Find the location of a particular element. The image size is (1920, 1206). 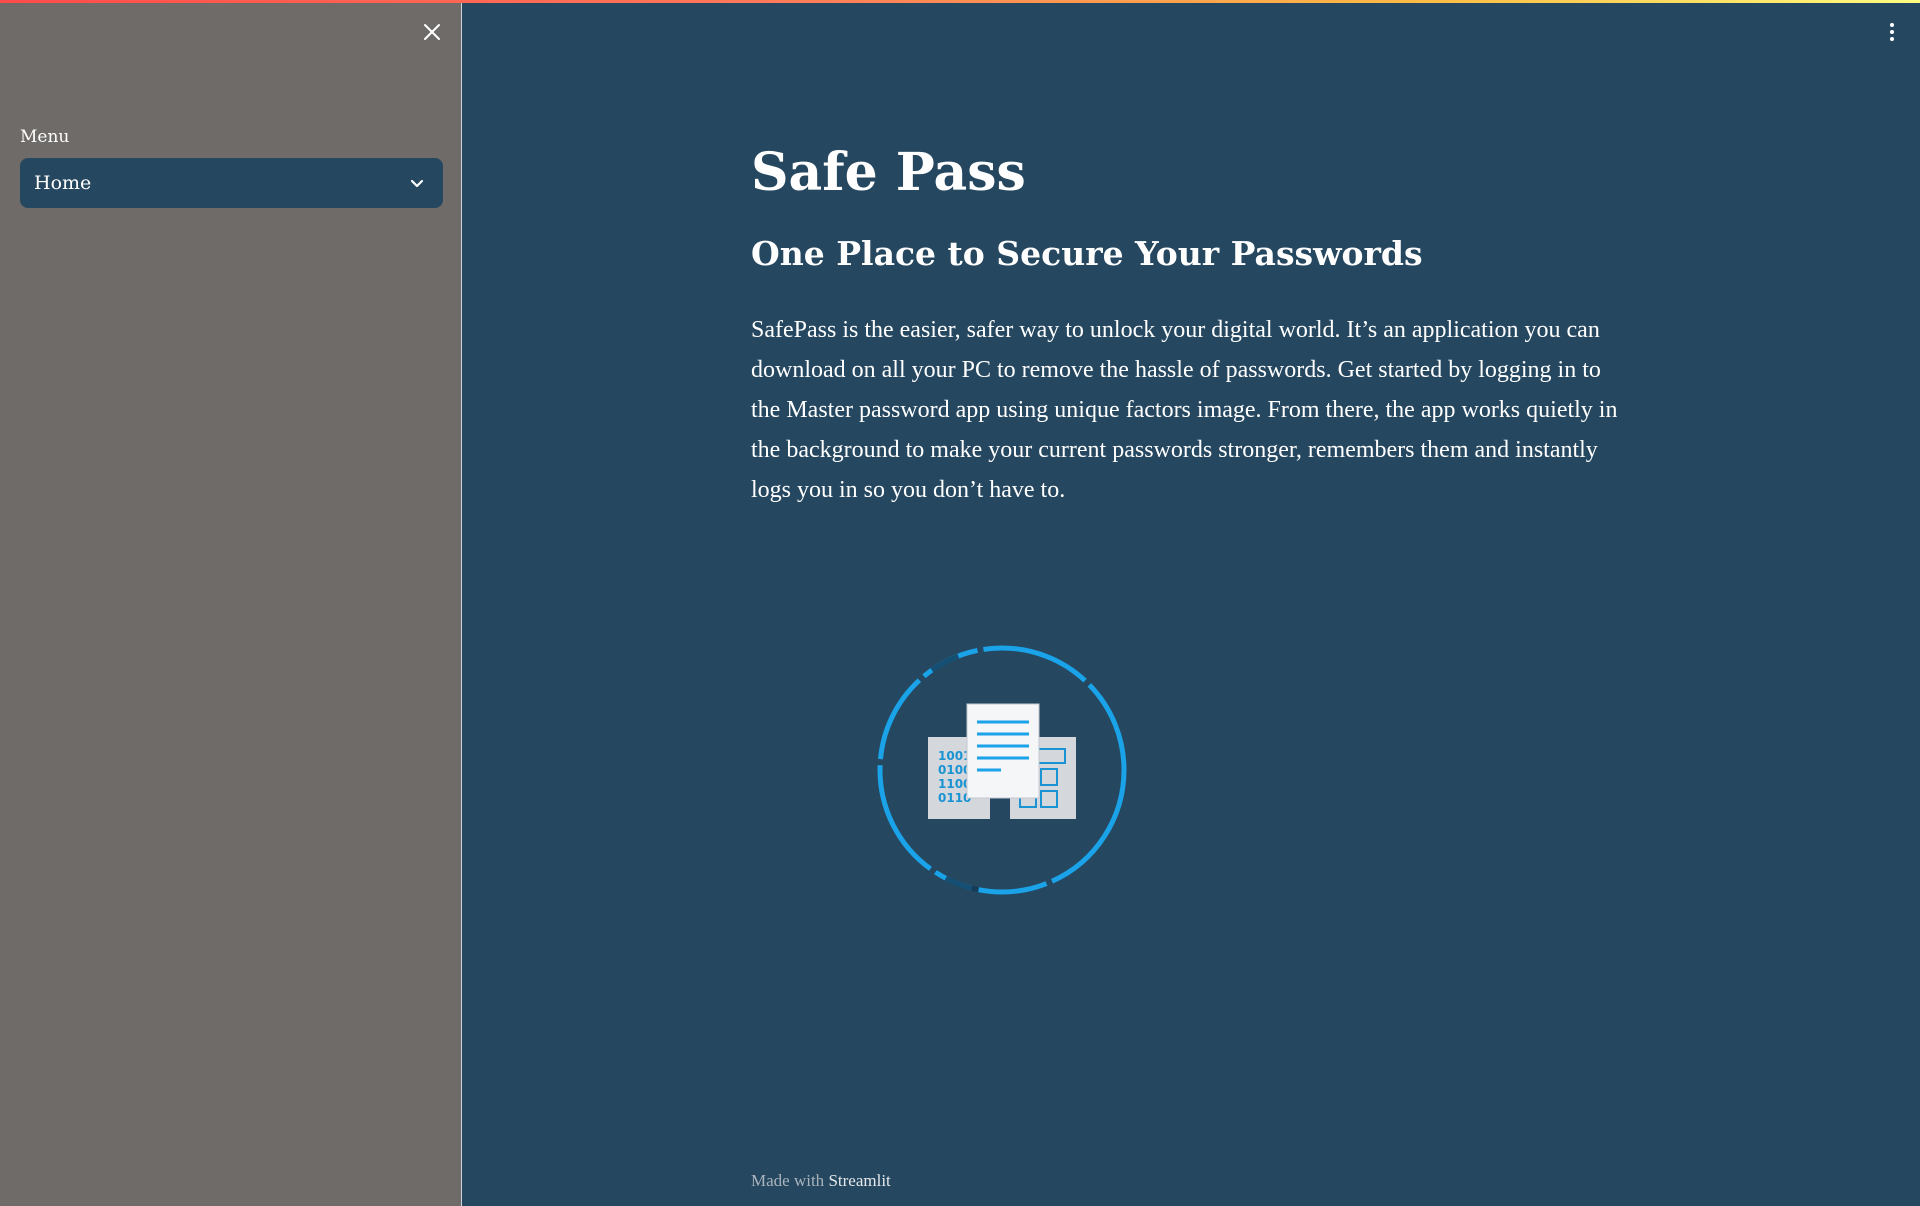

close-sidebar-button is located at coordinates (432, 32).